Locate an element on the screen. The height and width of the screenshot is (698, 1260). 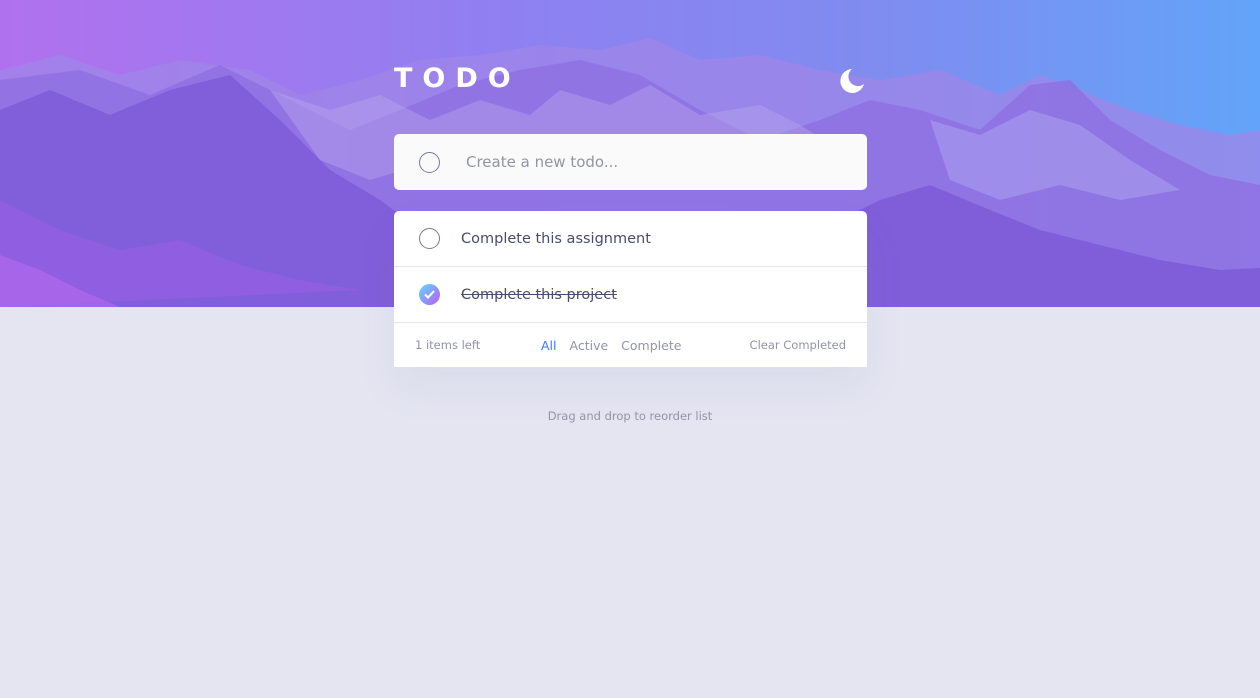
header: TODO is located at coordinates (630, 79).